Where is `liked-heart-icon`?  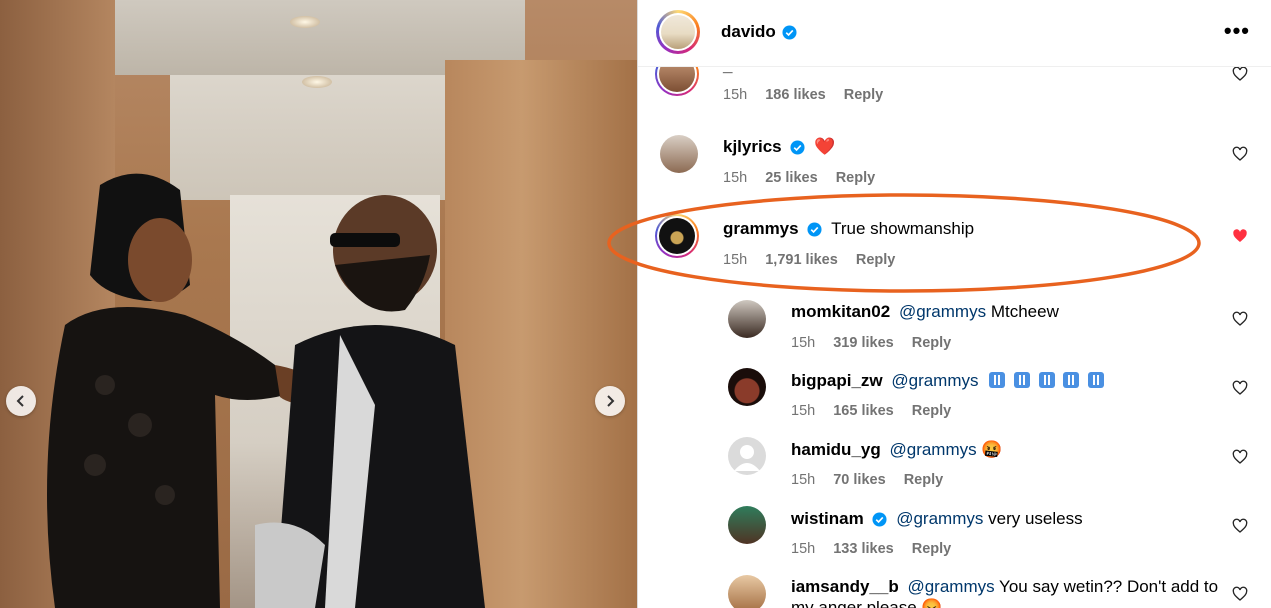
liked-heart-icon is located at coordinates (1240, 236).